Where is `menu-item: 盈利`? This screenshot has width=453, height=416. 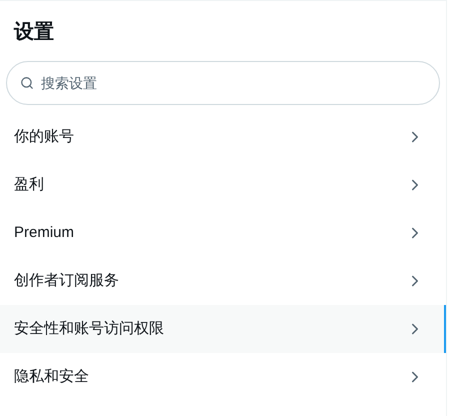 menu-item: 盈利 is located at coordinates (223, 185).